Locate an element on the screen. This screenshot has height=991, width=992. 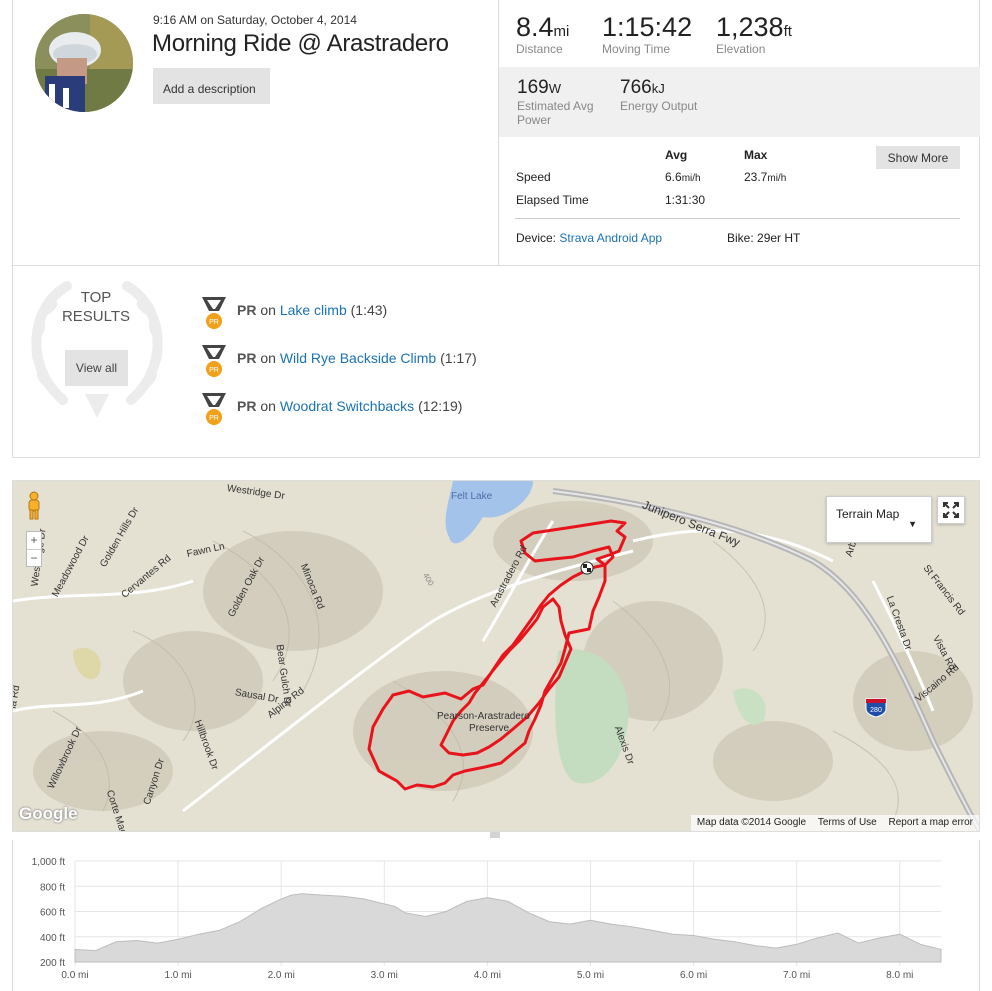
terms-of-use-link: Terms of Use is located at coordinates (847, 822).